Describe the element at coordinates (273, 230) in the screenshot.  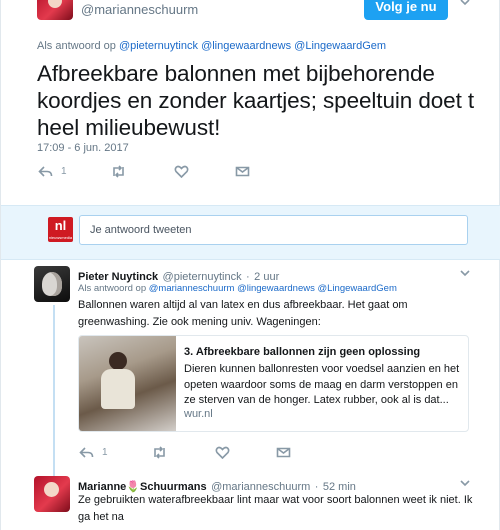
I see `reply-input: Je antwoord tweeten` at that location.